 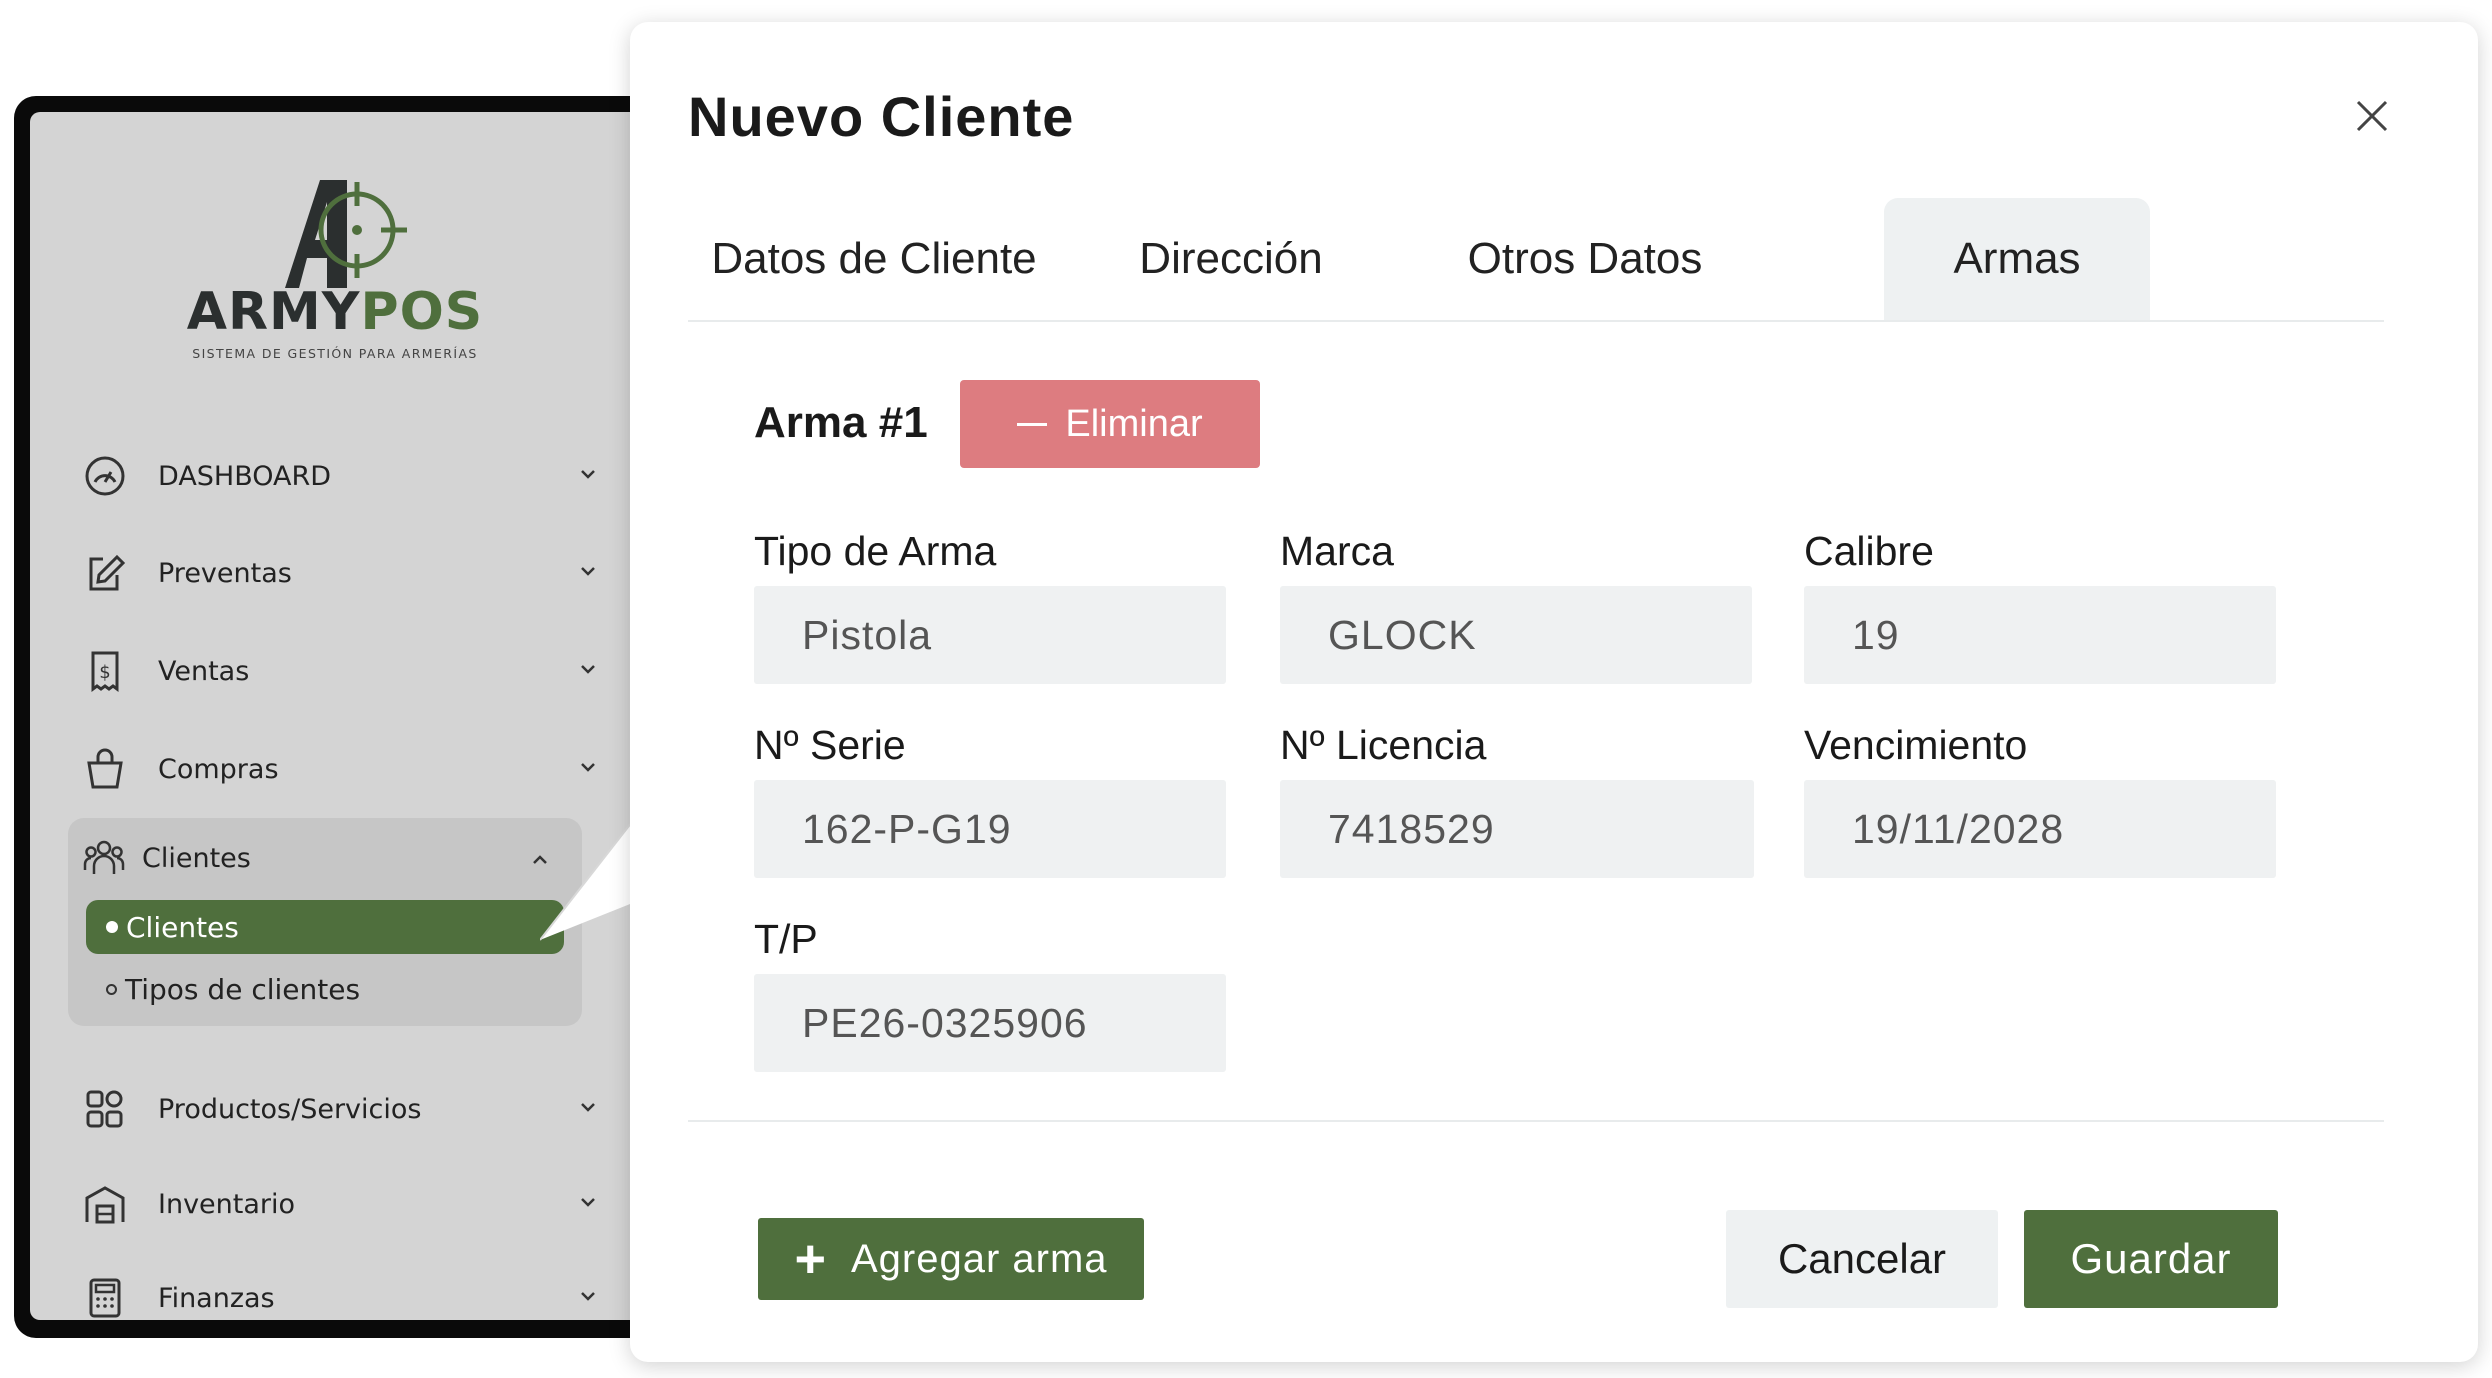 What do you see at coordinates (1916, 745) in the screenshot?
I see `vencimiento-label: Vencimiento` at bounding box center [1916, 745].